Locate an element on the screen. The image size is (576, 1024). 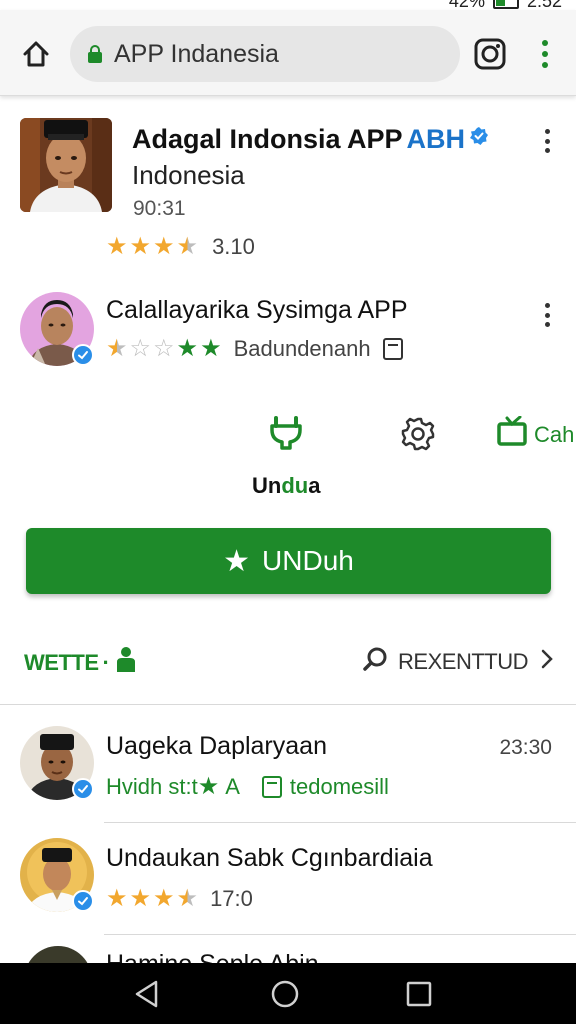
tab-rexenttud: REXENTTUD is located at coordinates (458, 662).